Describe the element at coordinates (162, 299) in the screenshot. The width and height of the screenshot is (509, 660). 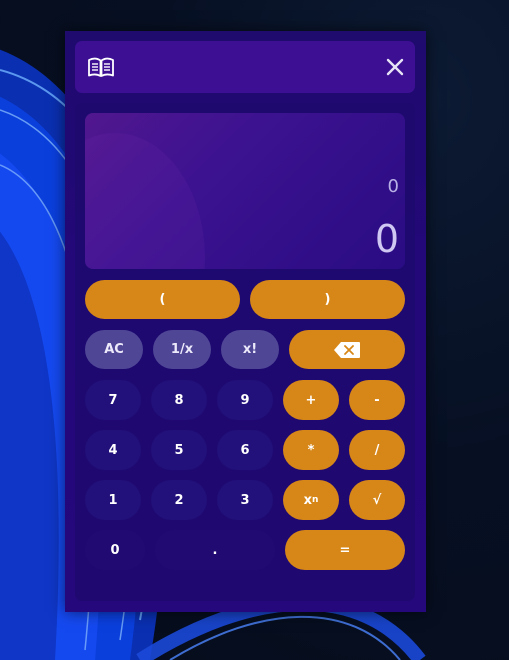
I see `open-paren-button: (` at that location.